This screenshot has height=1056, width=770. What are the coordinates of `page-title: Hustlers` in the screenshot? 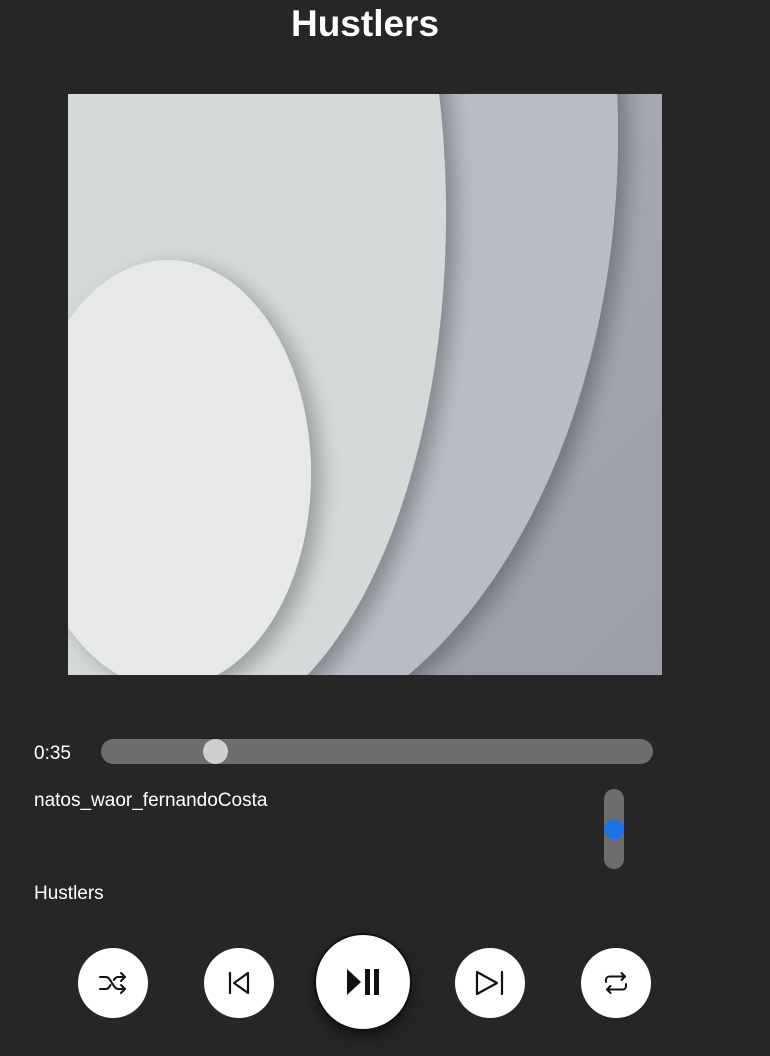 It's located at (365, 23).